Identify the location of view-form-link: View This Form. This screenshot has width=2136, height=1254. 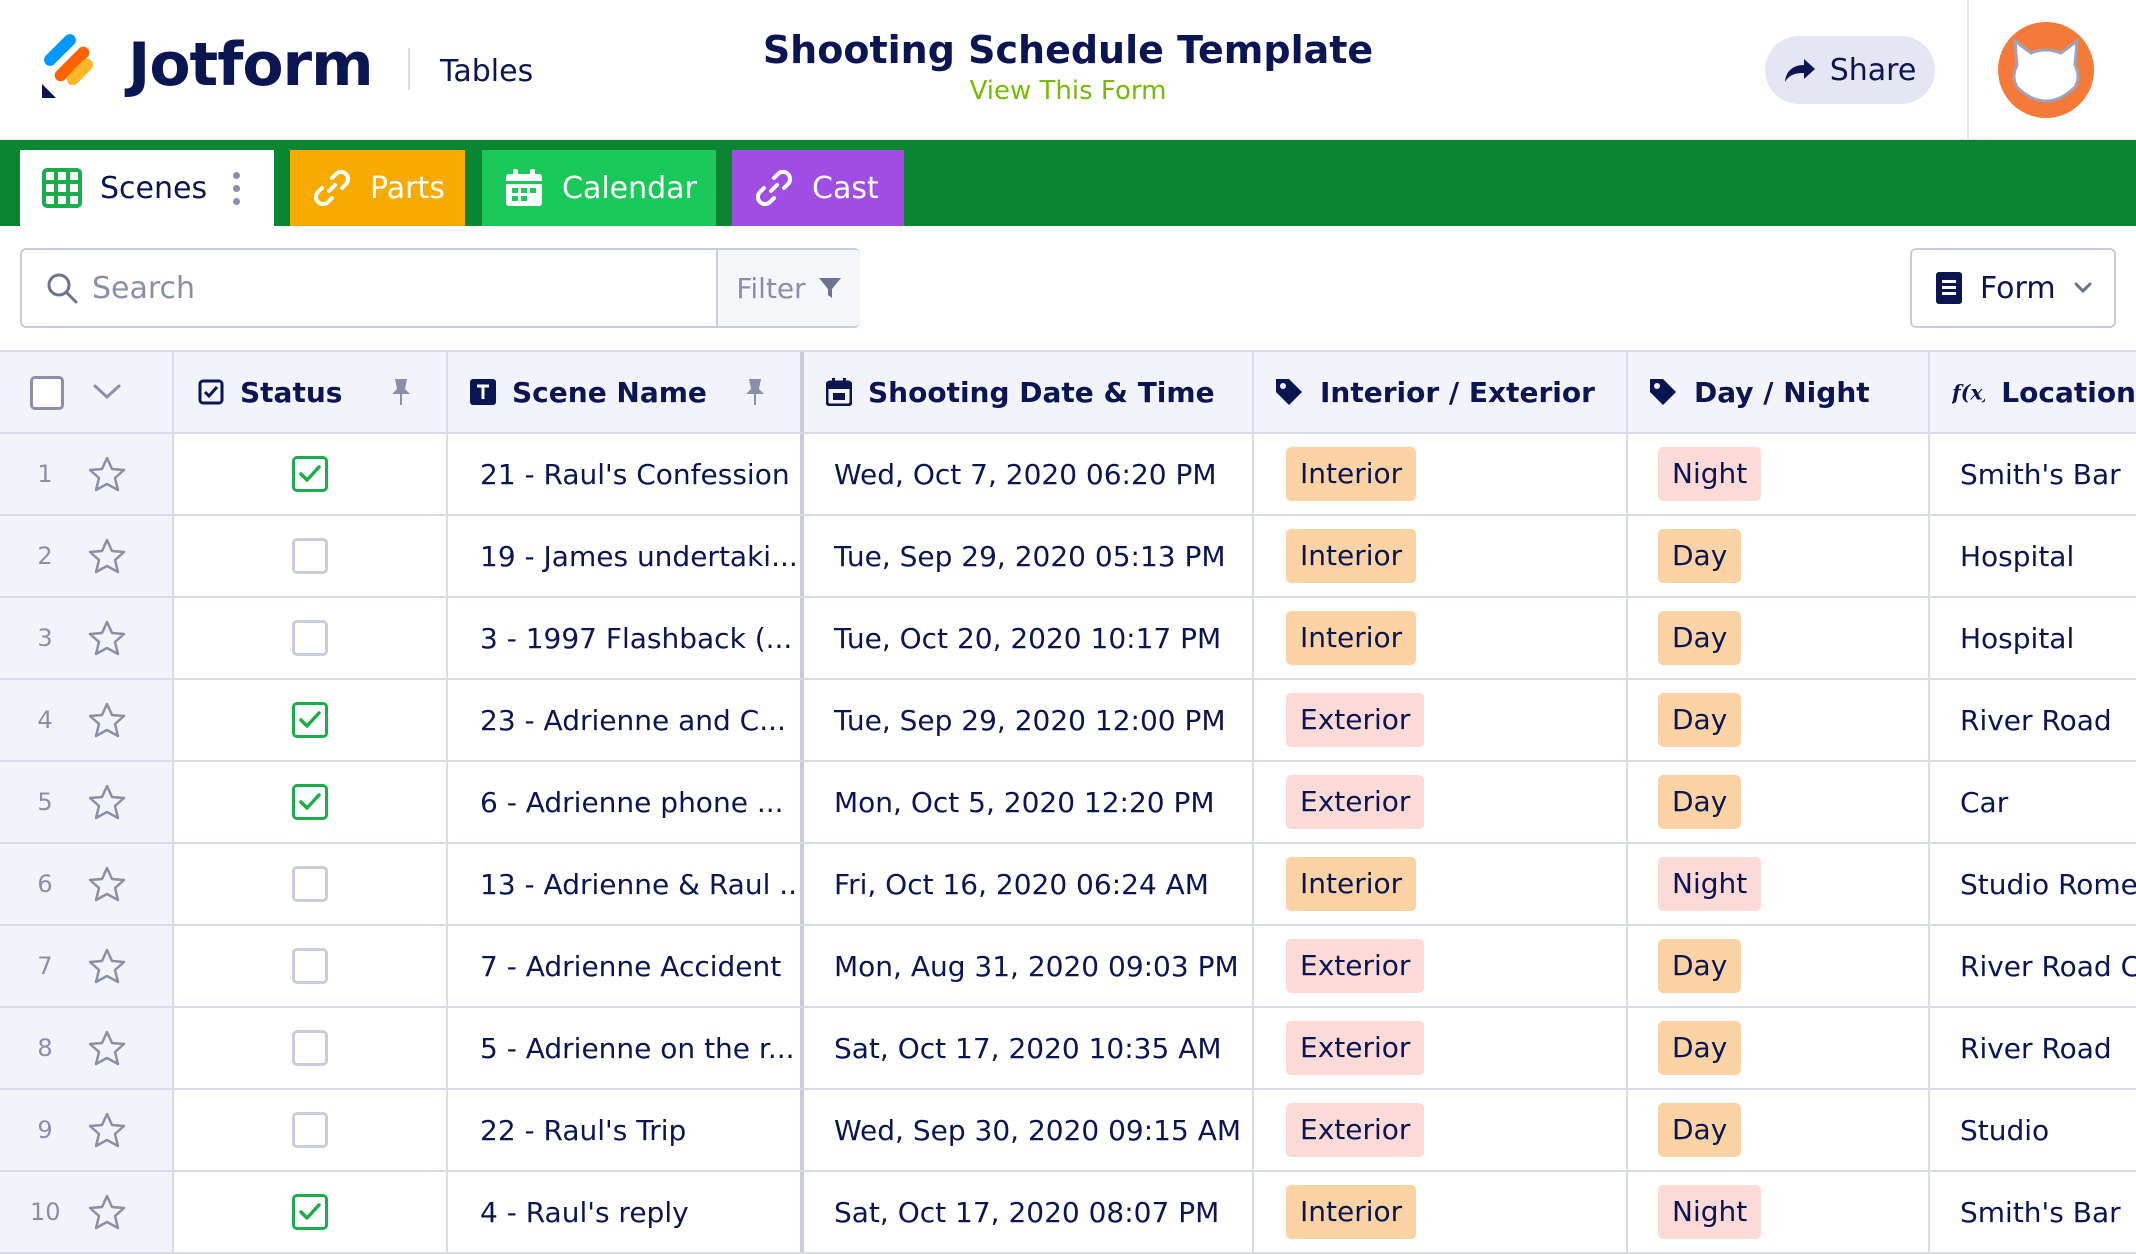
(1068, 91).